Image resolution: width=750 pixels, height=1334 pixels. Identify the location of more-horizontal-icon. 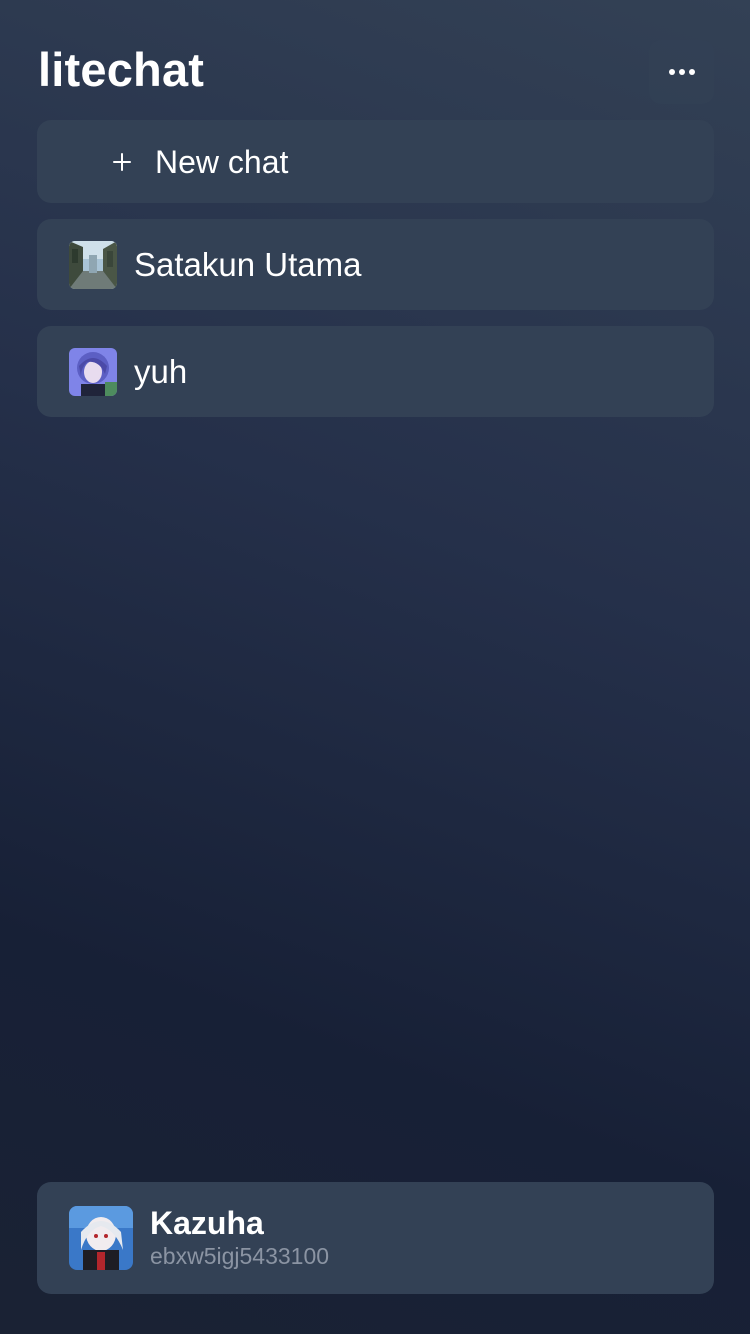
(681, 72).